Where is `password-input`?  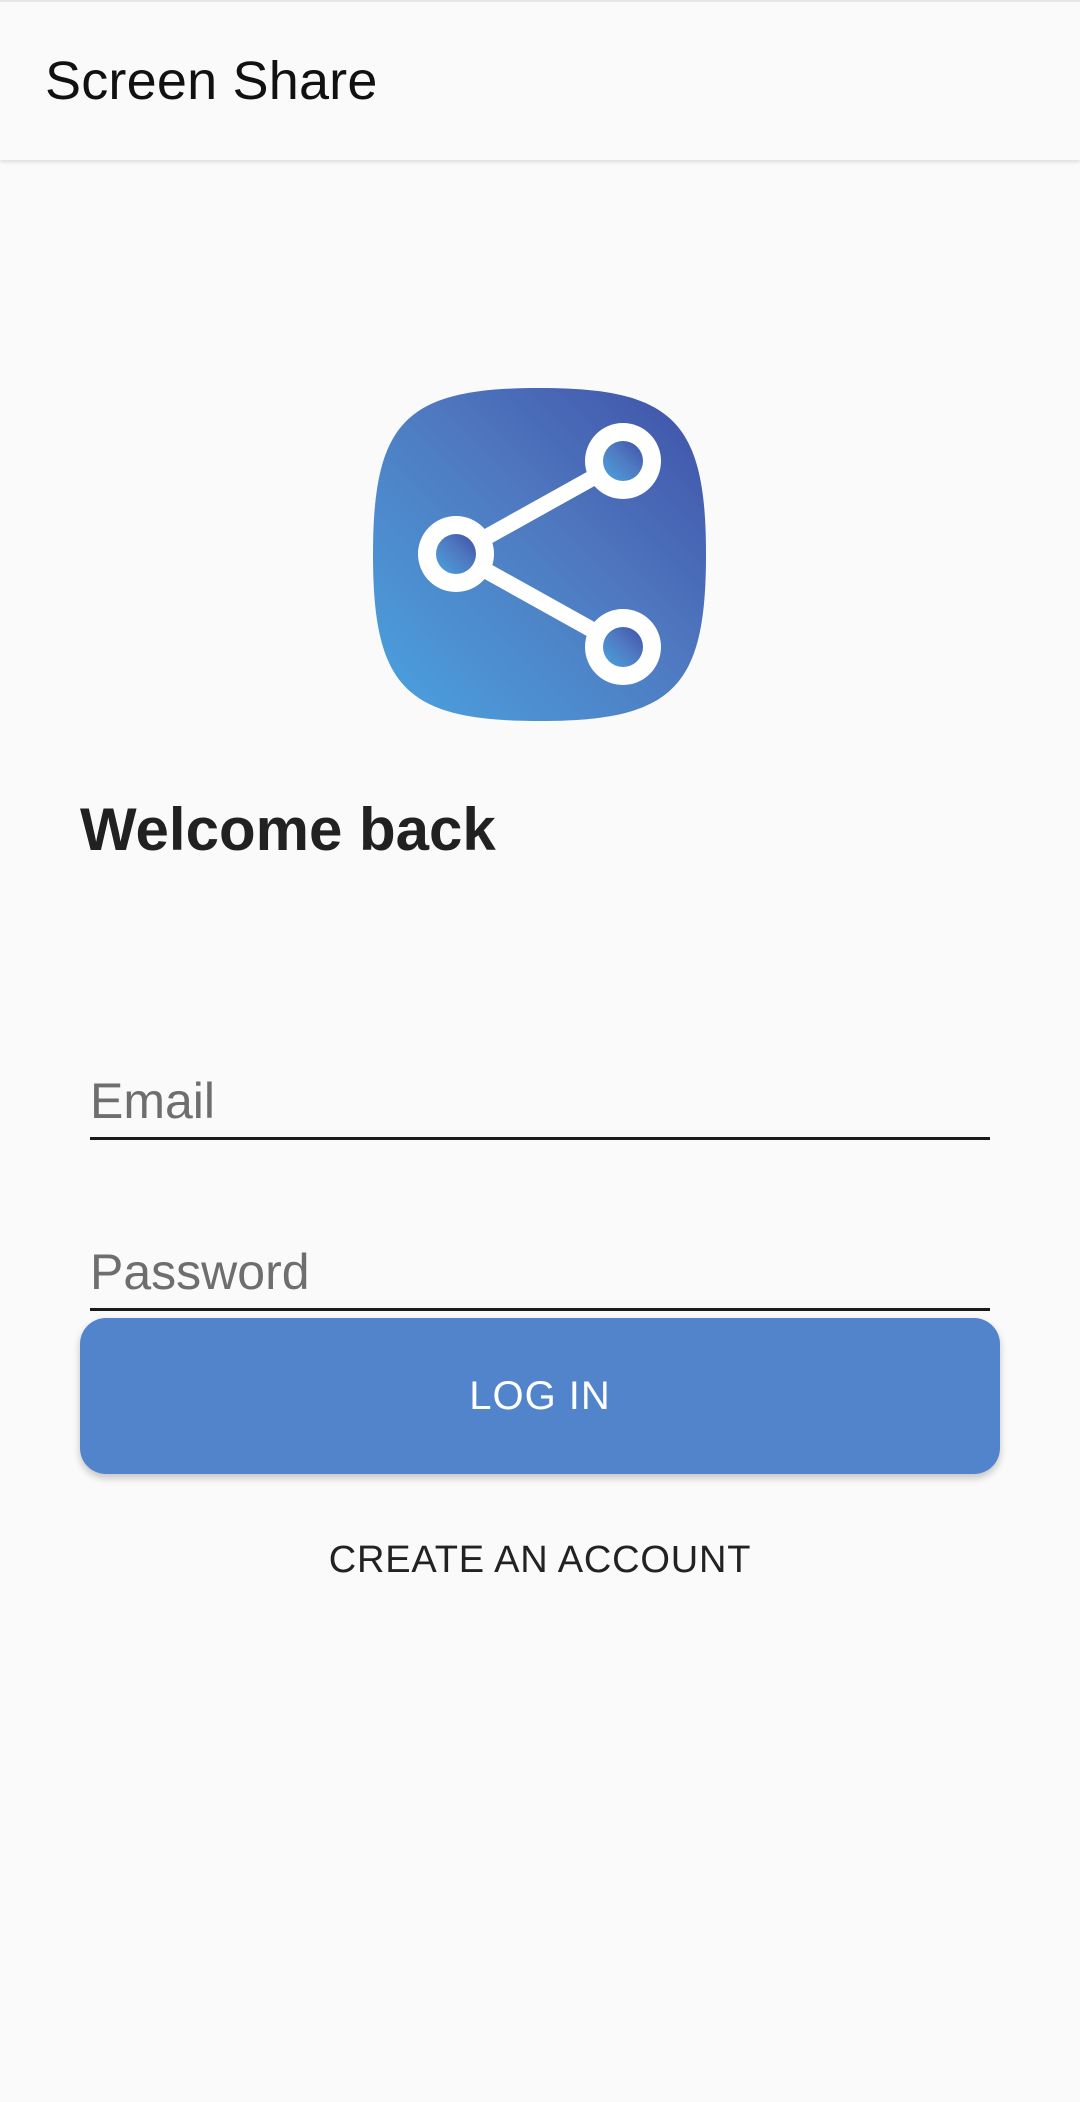 password-input is located at coordinates (540, 1264).